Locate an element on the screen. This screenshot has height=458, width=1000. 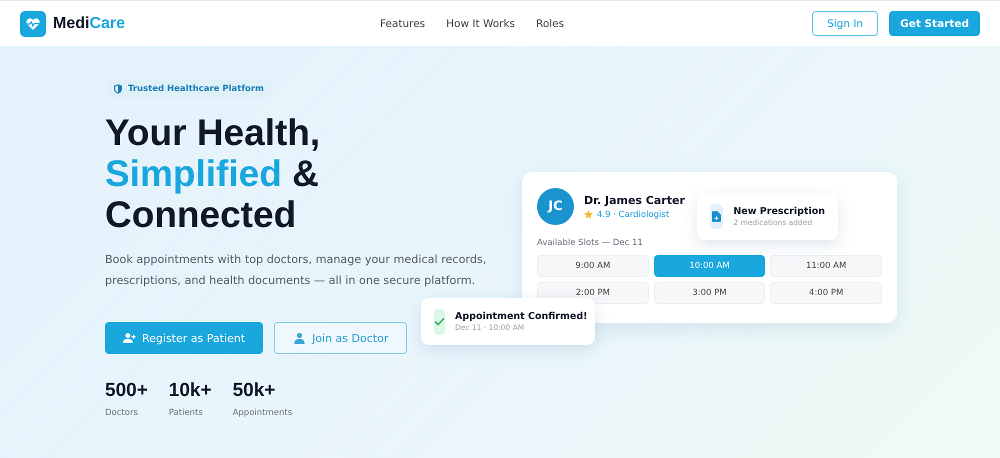
nav-link: How It Works is located at coordinates (481, 24).